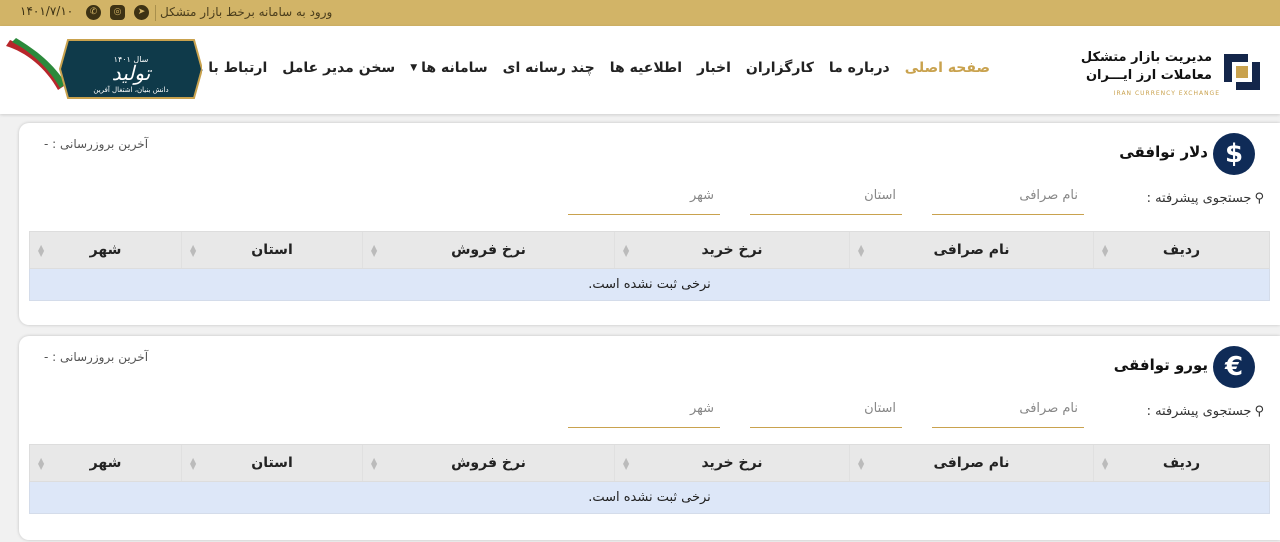  I want to click on card-title: دلار توافقی, so click(1163, 152).